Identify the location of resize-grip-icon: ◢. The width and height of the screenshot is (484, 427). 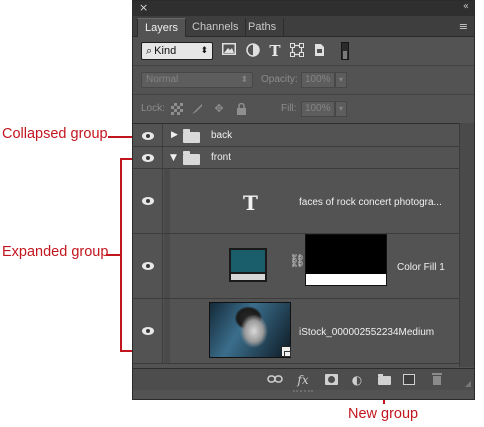
(468, 383).